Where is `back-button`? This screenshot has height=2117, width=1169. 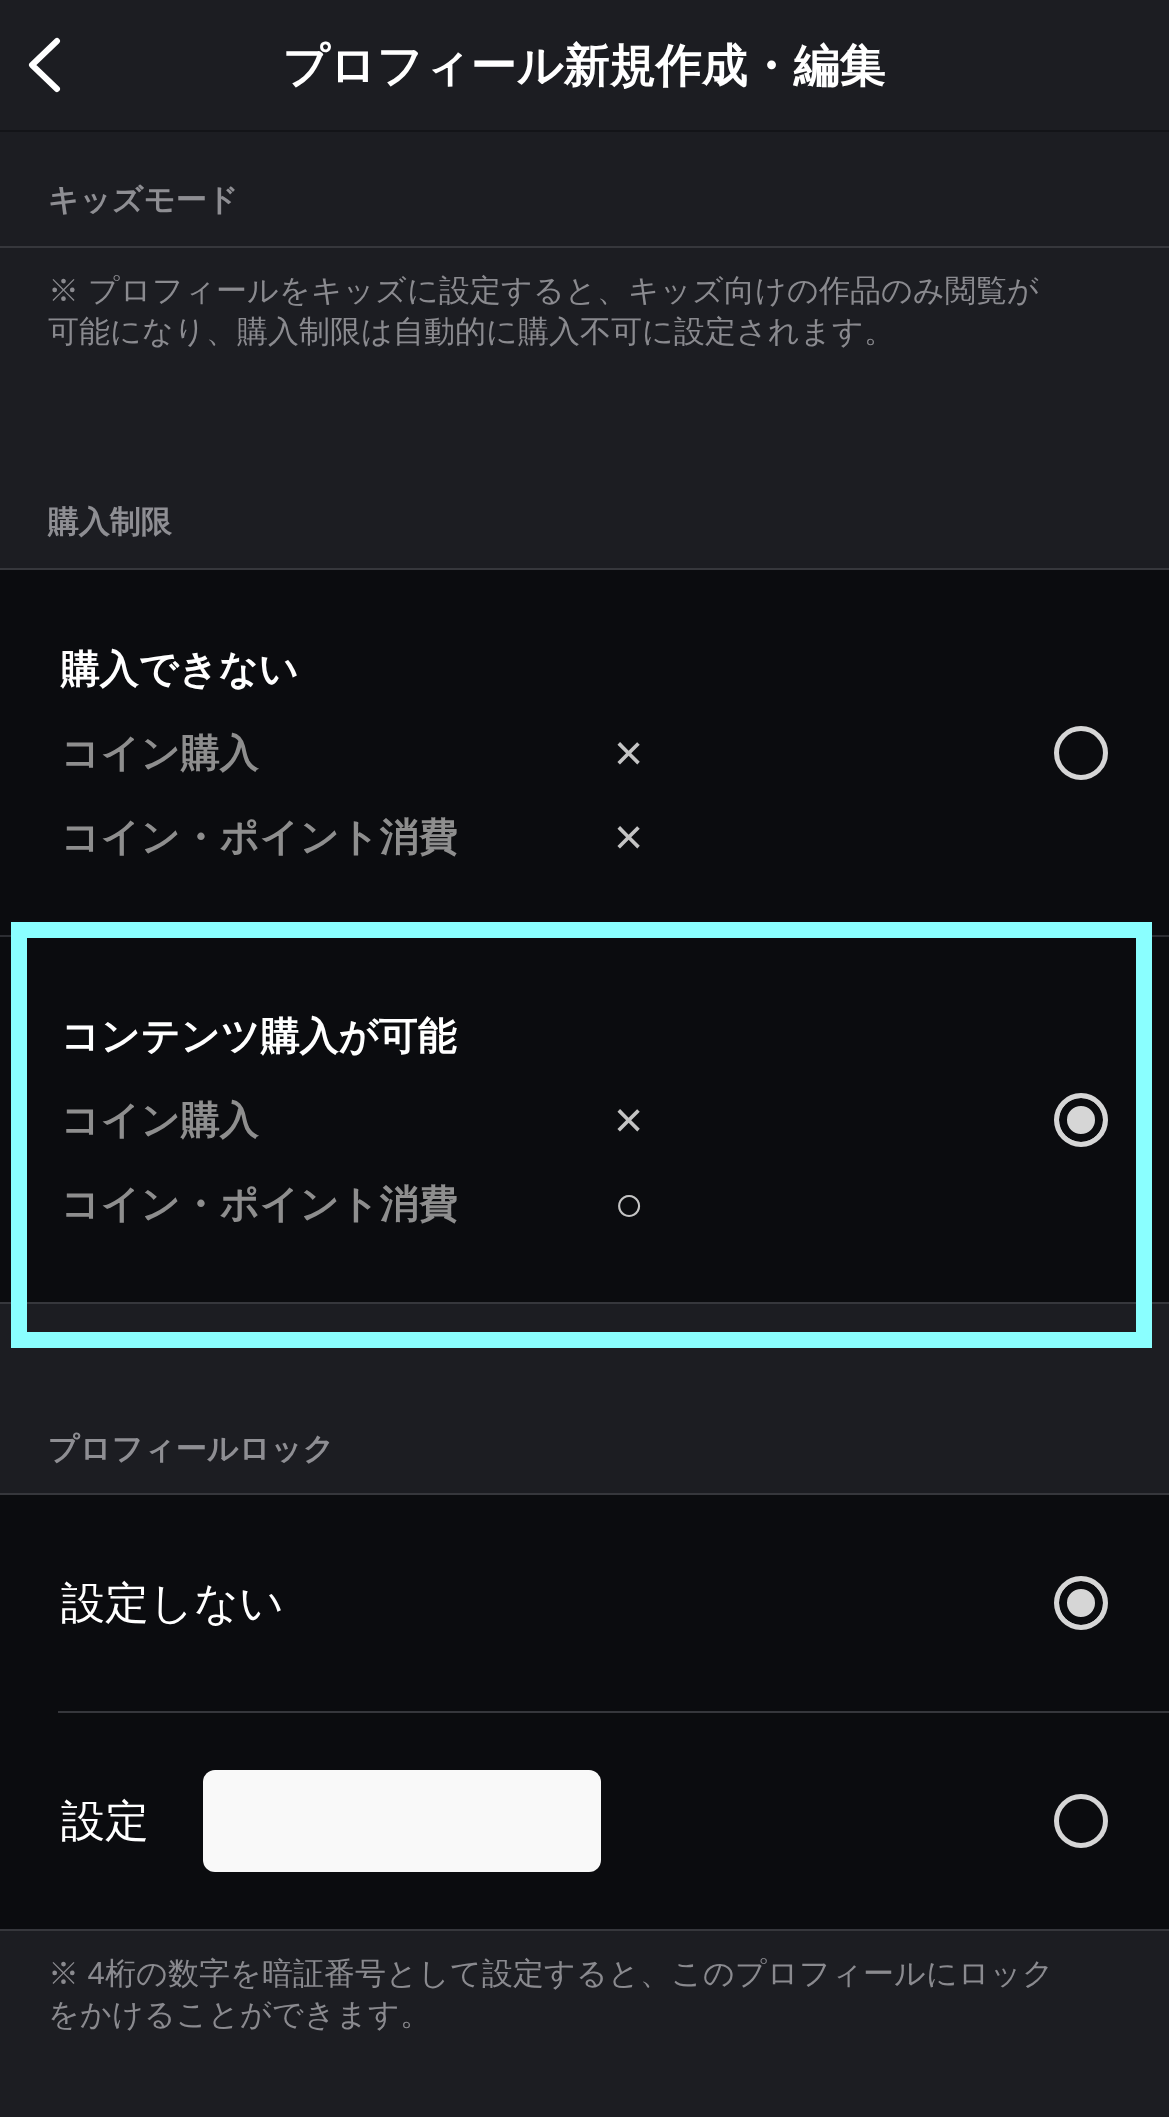
back-button is located at coordinates (44, 65).